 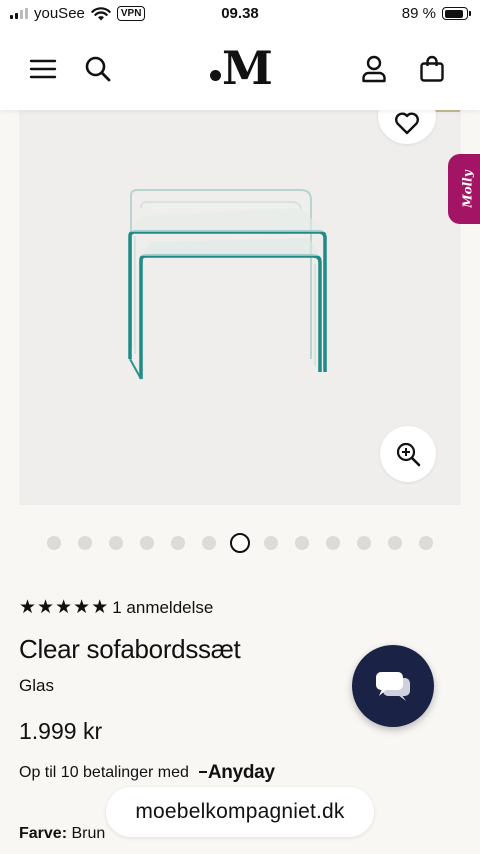 I want to click on pagination-dot-active, so click(x=240, y=543).